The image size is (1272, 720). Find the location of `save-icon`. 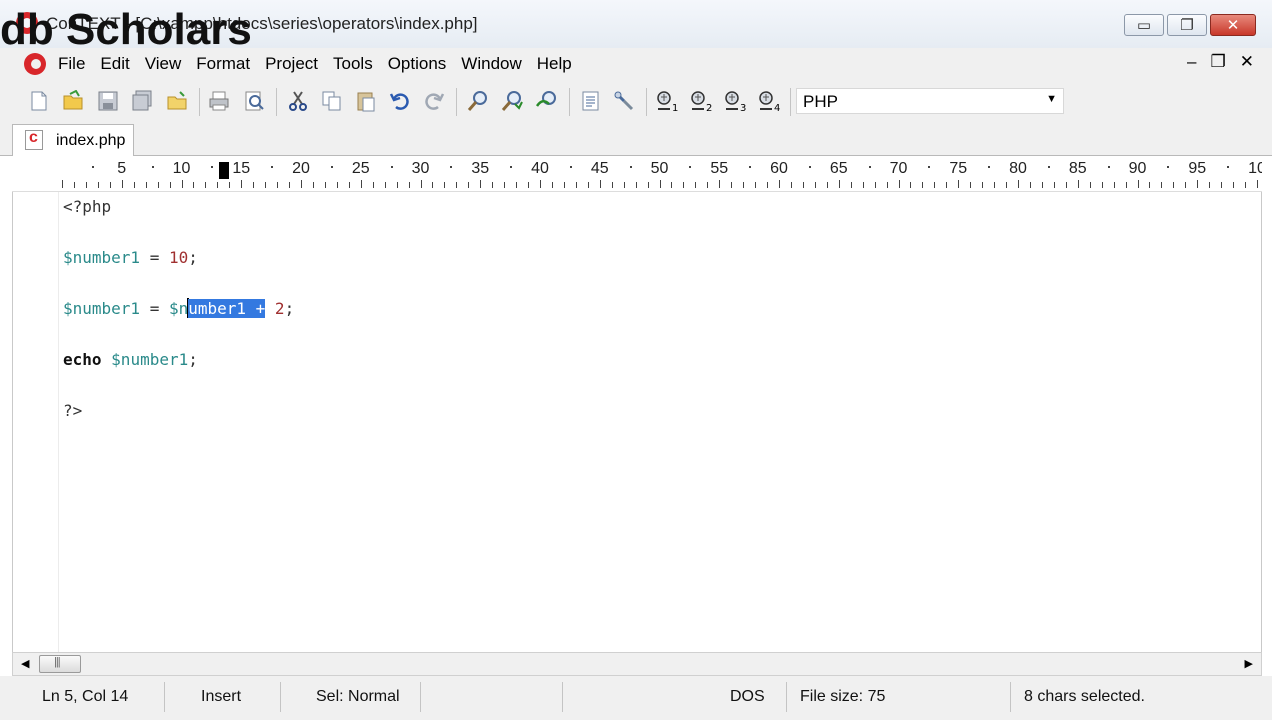

save-icon is located at coordinates (108, 101).